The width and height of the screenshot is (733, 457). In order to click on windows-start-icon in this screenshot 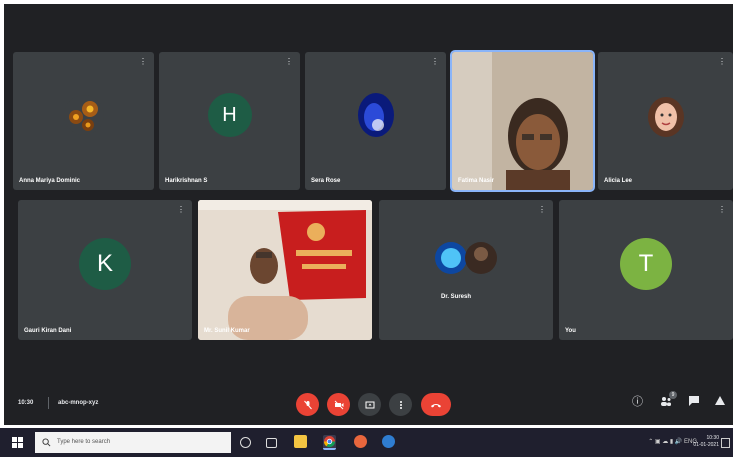, I will do `click(17, 442)`.